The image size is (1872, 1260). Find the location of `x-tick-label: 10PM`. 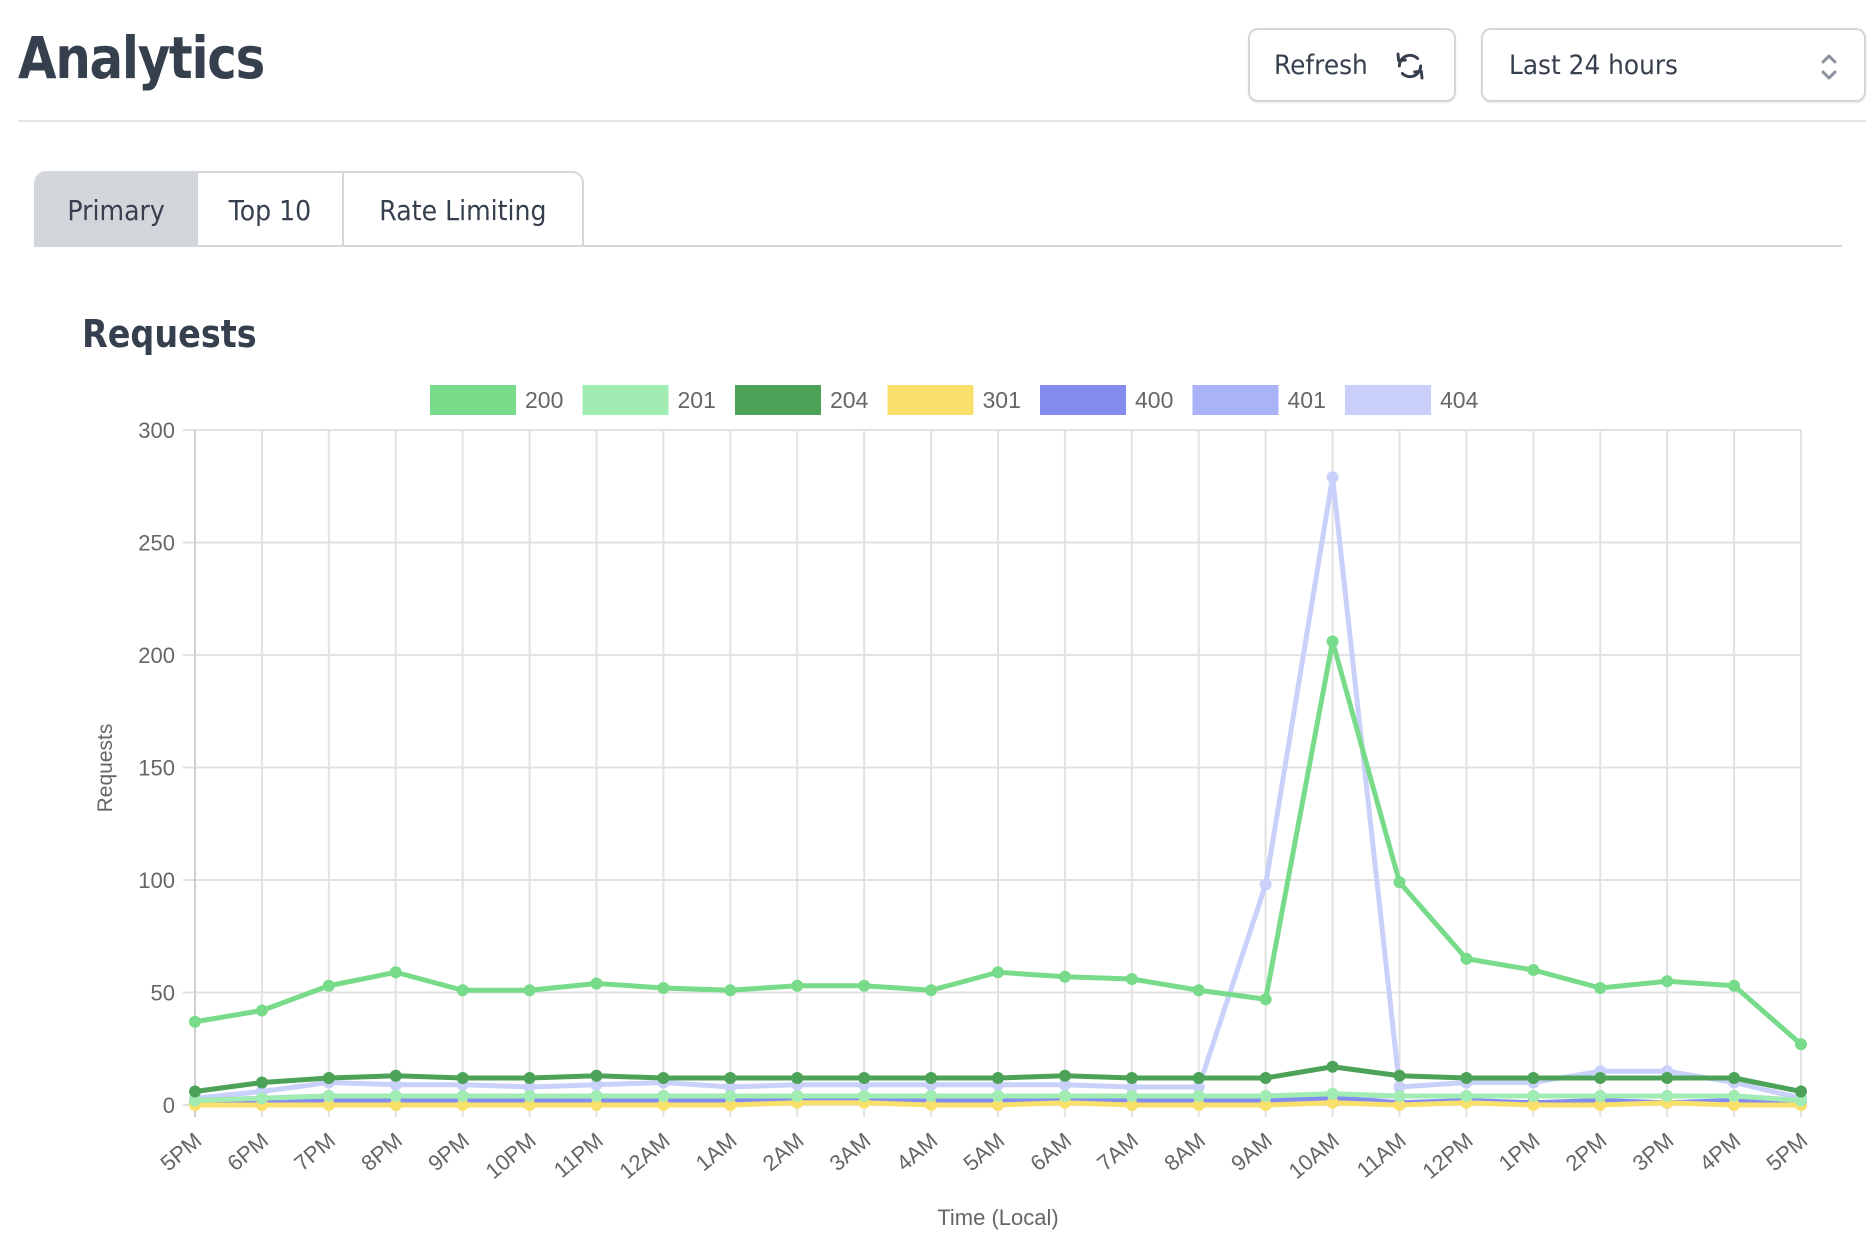

x-tick-label: 10PM is located at coordinates (511, 1156).